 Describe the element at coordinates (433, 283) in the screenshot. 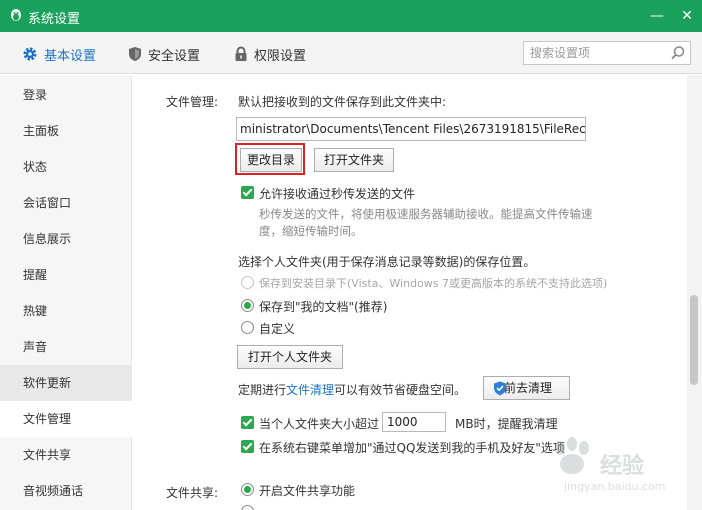

I see `radio-save-install-dir-label: 保存到安装目录下(Vista、Windows 7或更高版本的系统不支持此选项)` at that location.